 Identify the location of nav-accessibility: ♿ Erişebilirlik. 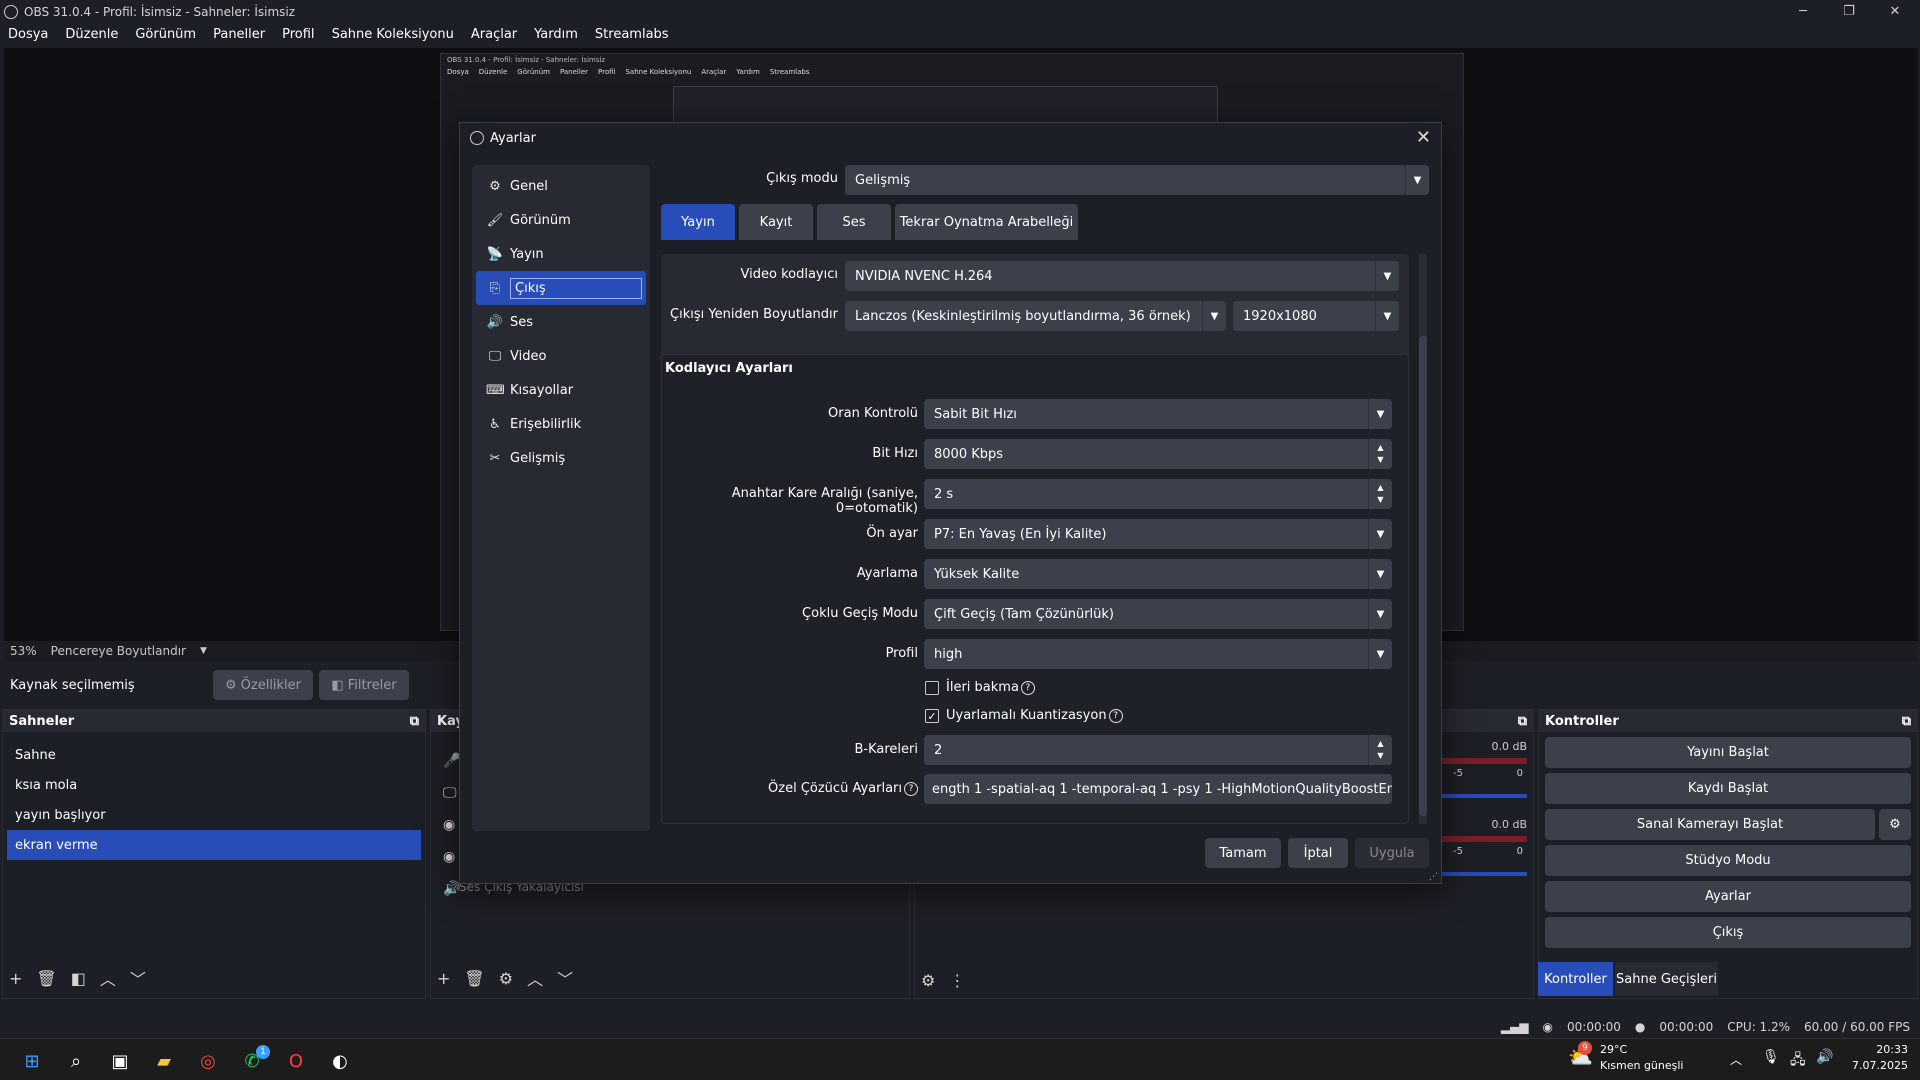
(561, 424).